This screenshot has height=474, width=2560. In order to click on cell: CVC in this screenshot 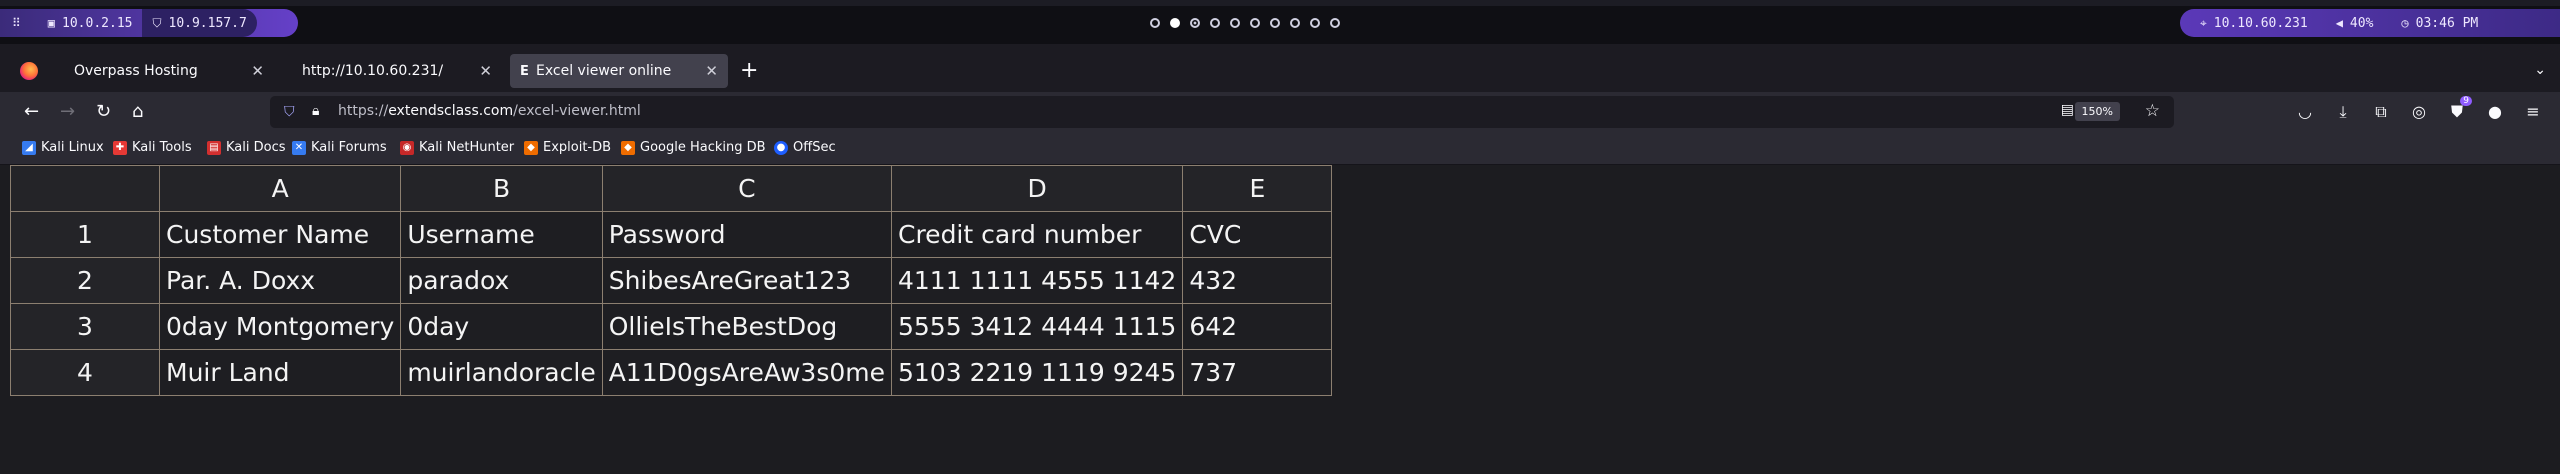, I will do `click(1257, 234)`.